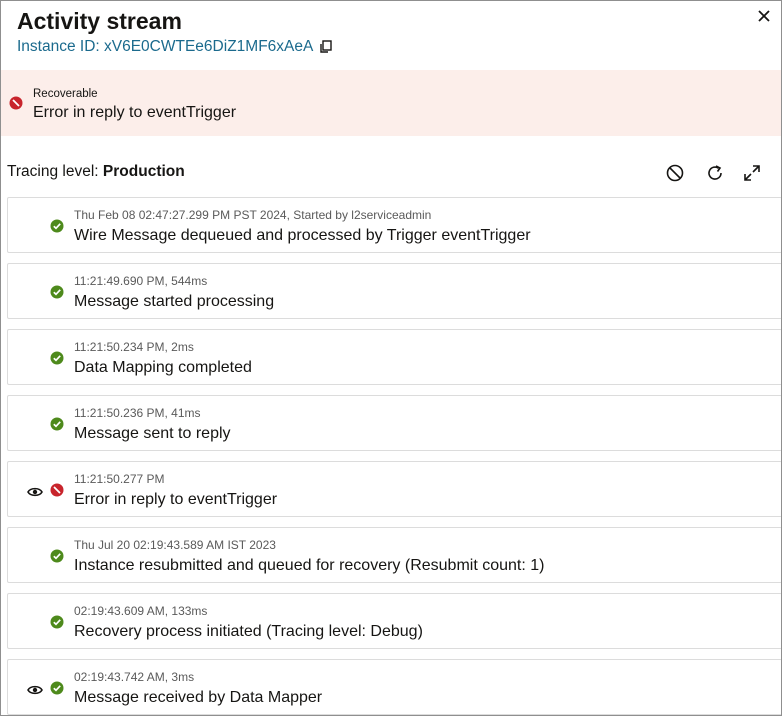 This screenshot has height=716, width=782. I want to click on event-message: Message started processing, so click(174, 301).